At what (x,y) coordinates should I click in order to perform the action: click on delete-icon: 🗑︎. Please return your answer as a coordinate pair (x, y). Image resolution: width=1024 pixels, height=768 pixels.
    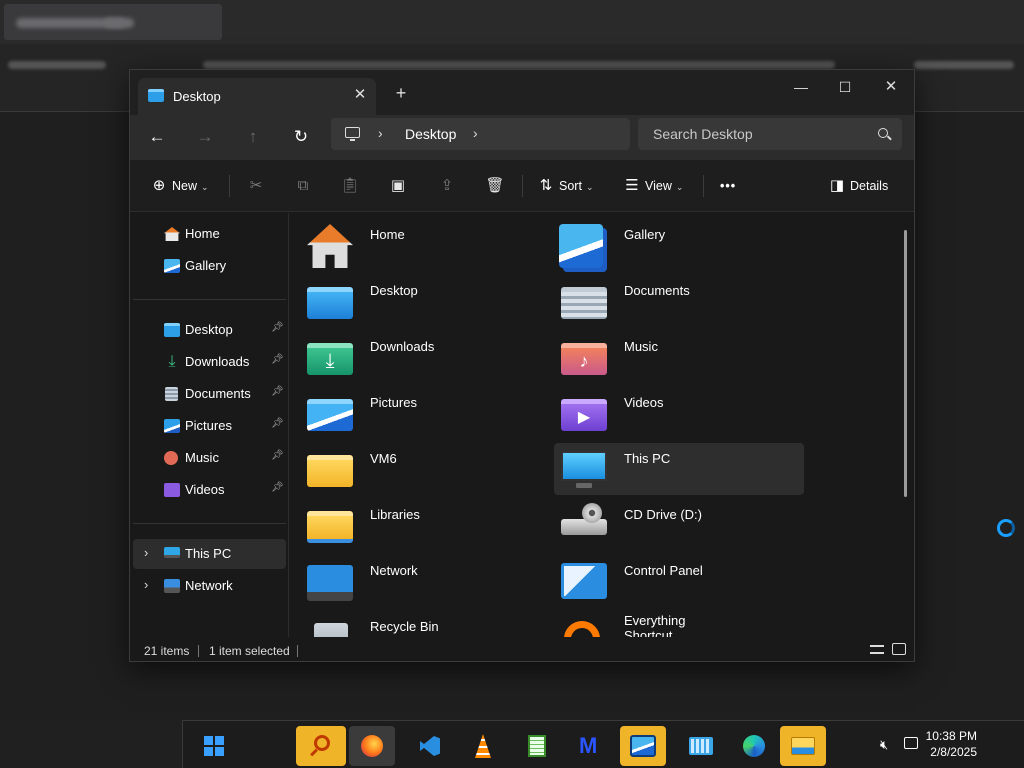
    Looking at the image, I should click on (495, 186).